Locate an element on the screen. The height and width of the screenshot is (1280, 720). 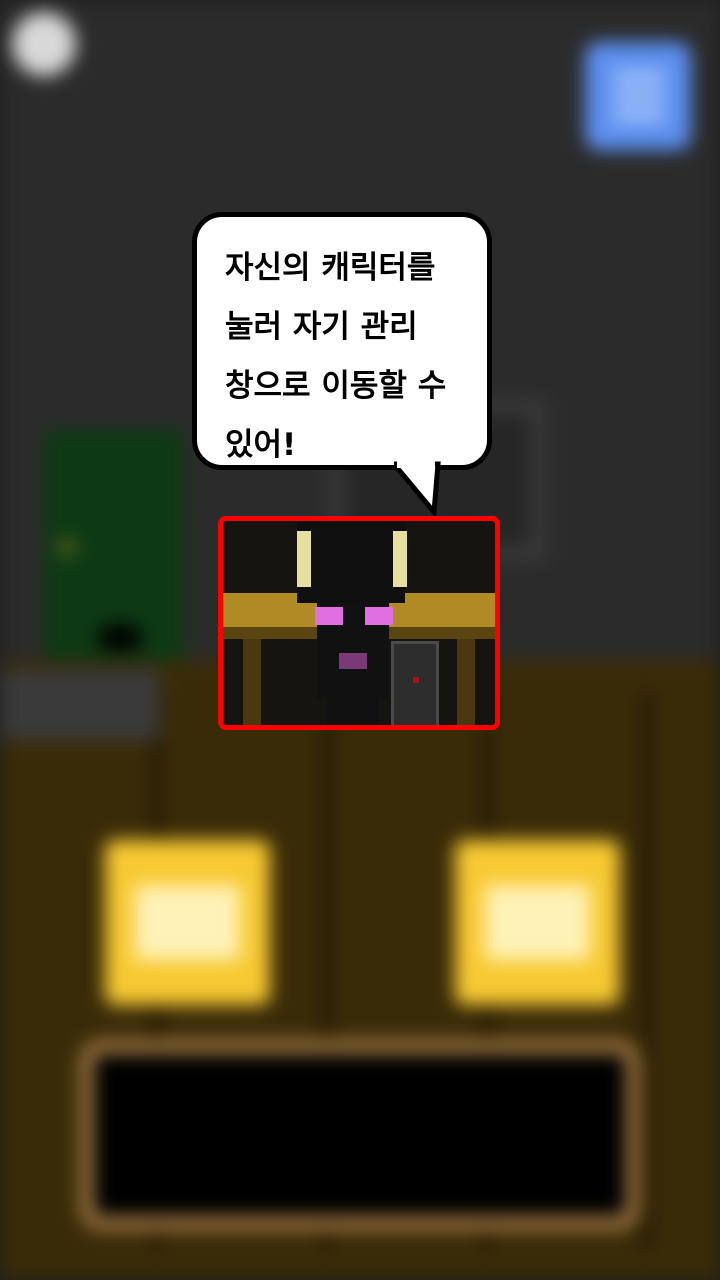
chair is located at coordinates (415, 683).